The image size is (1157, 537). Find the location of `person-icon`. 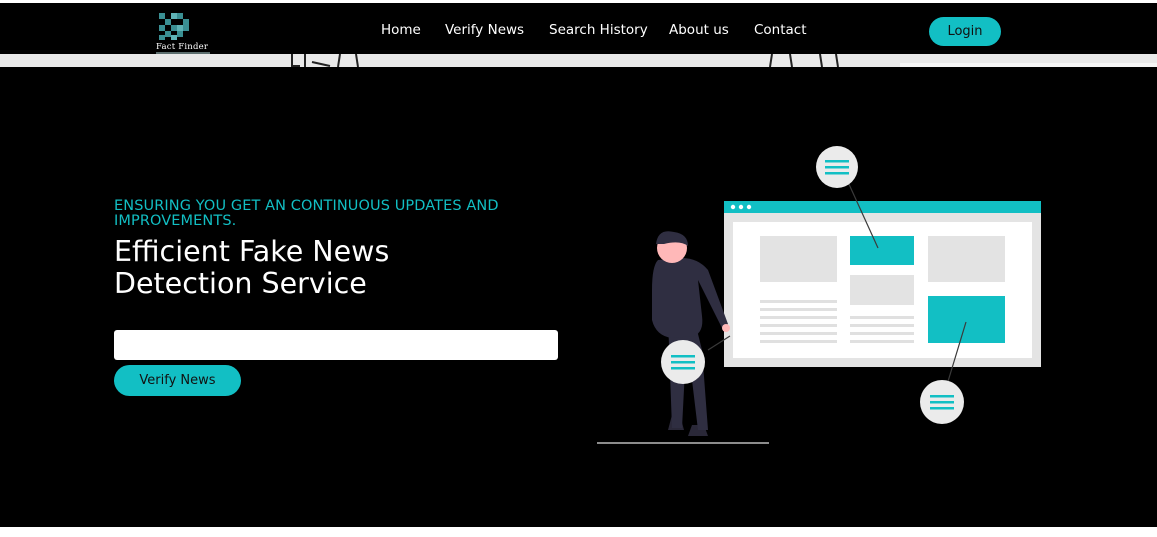

person-icon is located at coordinates (691, 333).